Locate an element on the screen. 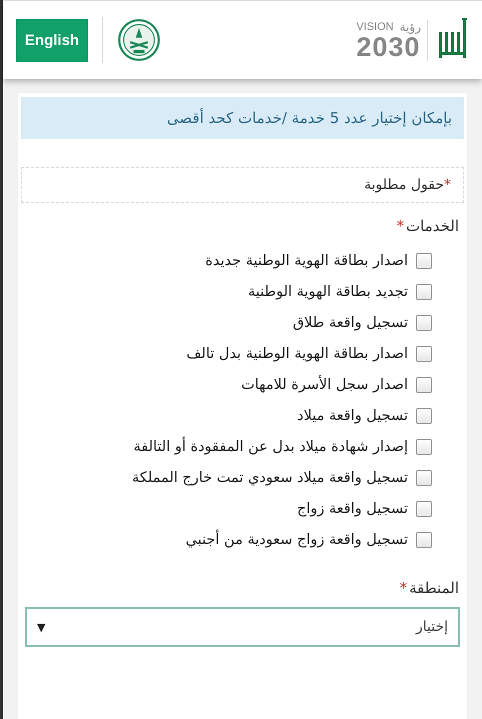 The width and height of the screenshot is (482, 719). region-select: إختيار ▼ is located at coordinates (242, 627).